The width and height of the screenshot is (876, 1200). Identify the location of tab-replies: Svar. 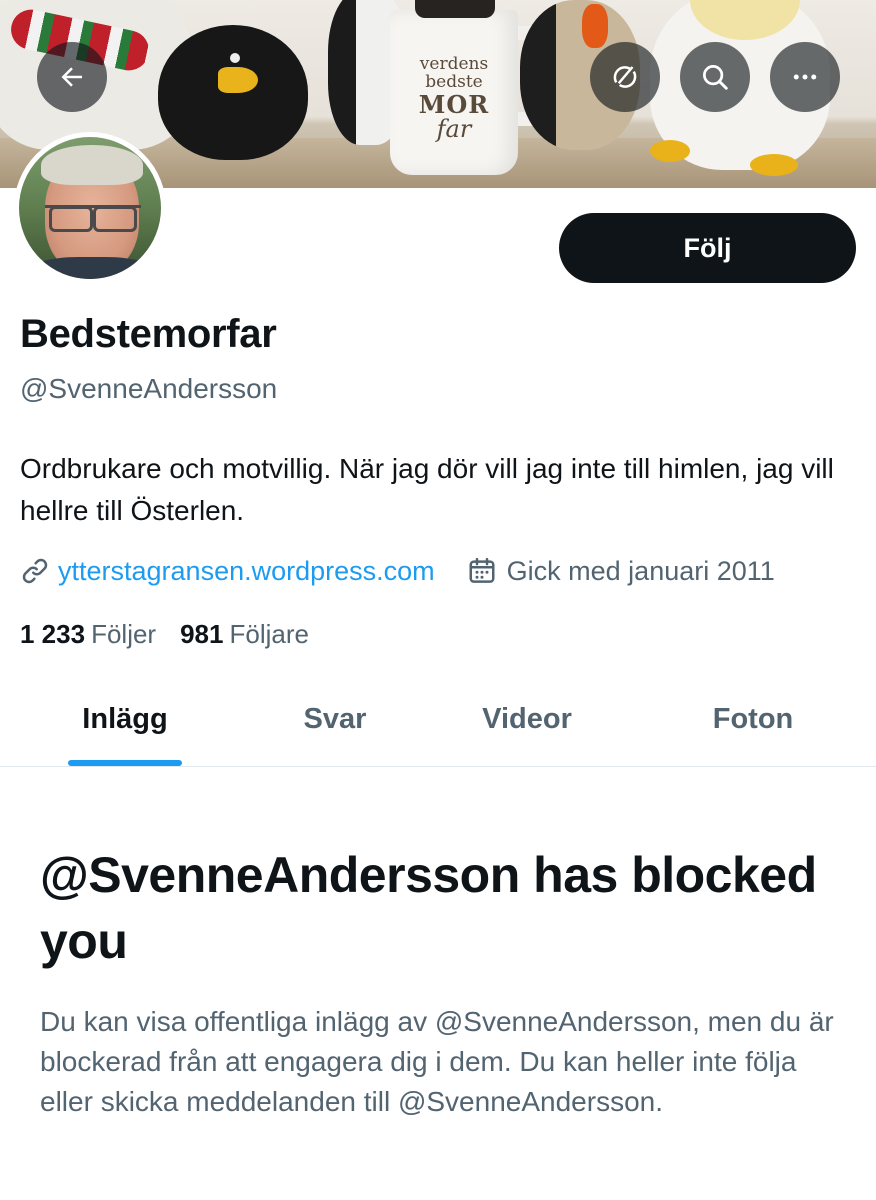
(335, 719).